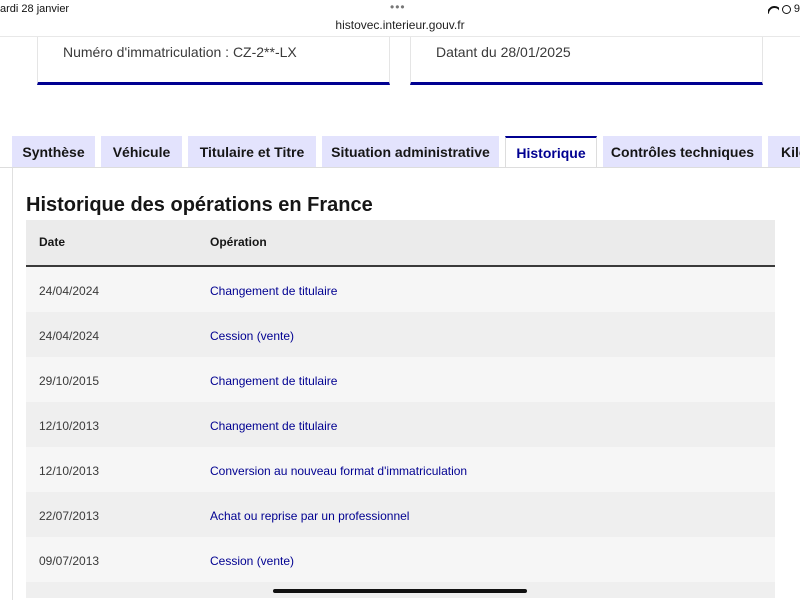 This screenshot has height=600, width=800. What do you see at coordinates (199, 205) in the screenshot?
I see `section-title: Historique des opérations en France` at bounding box center [199, 205].